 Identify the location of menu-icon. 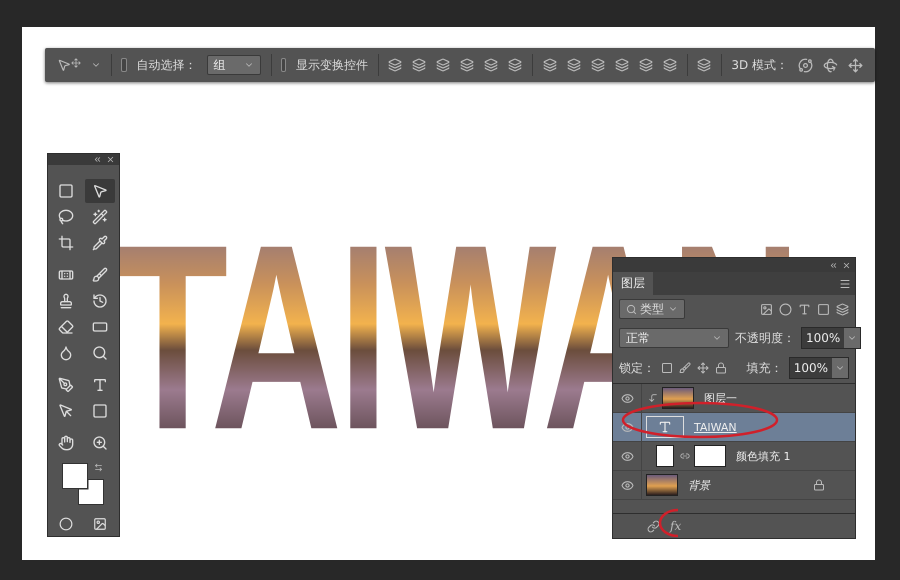
(845, 284).